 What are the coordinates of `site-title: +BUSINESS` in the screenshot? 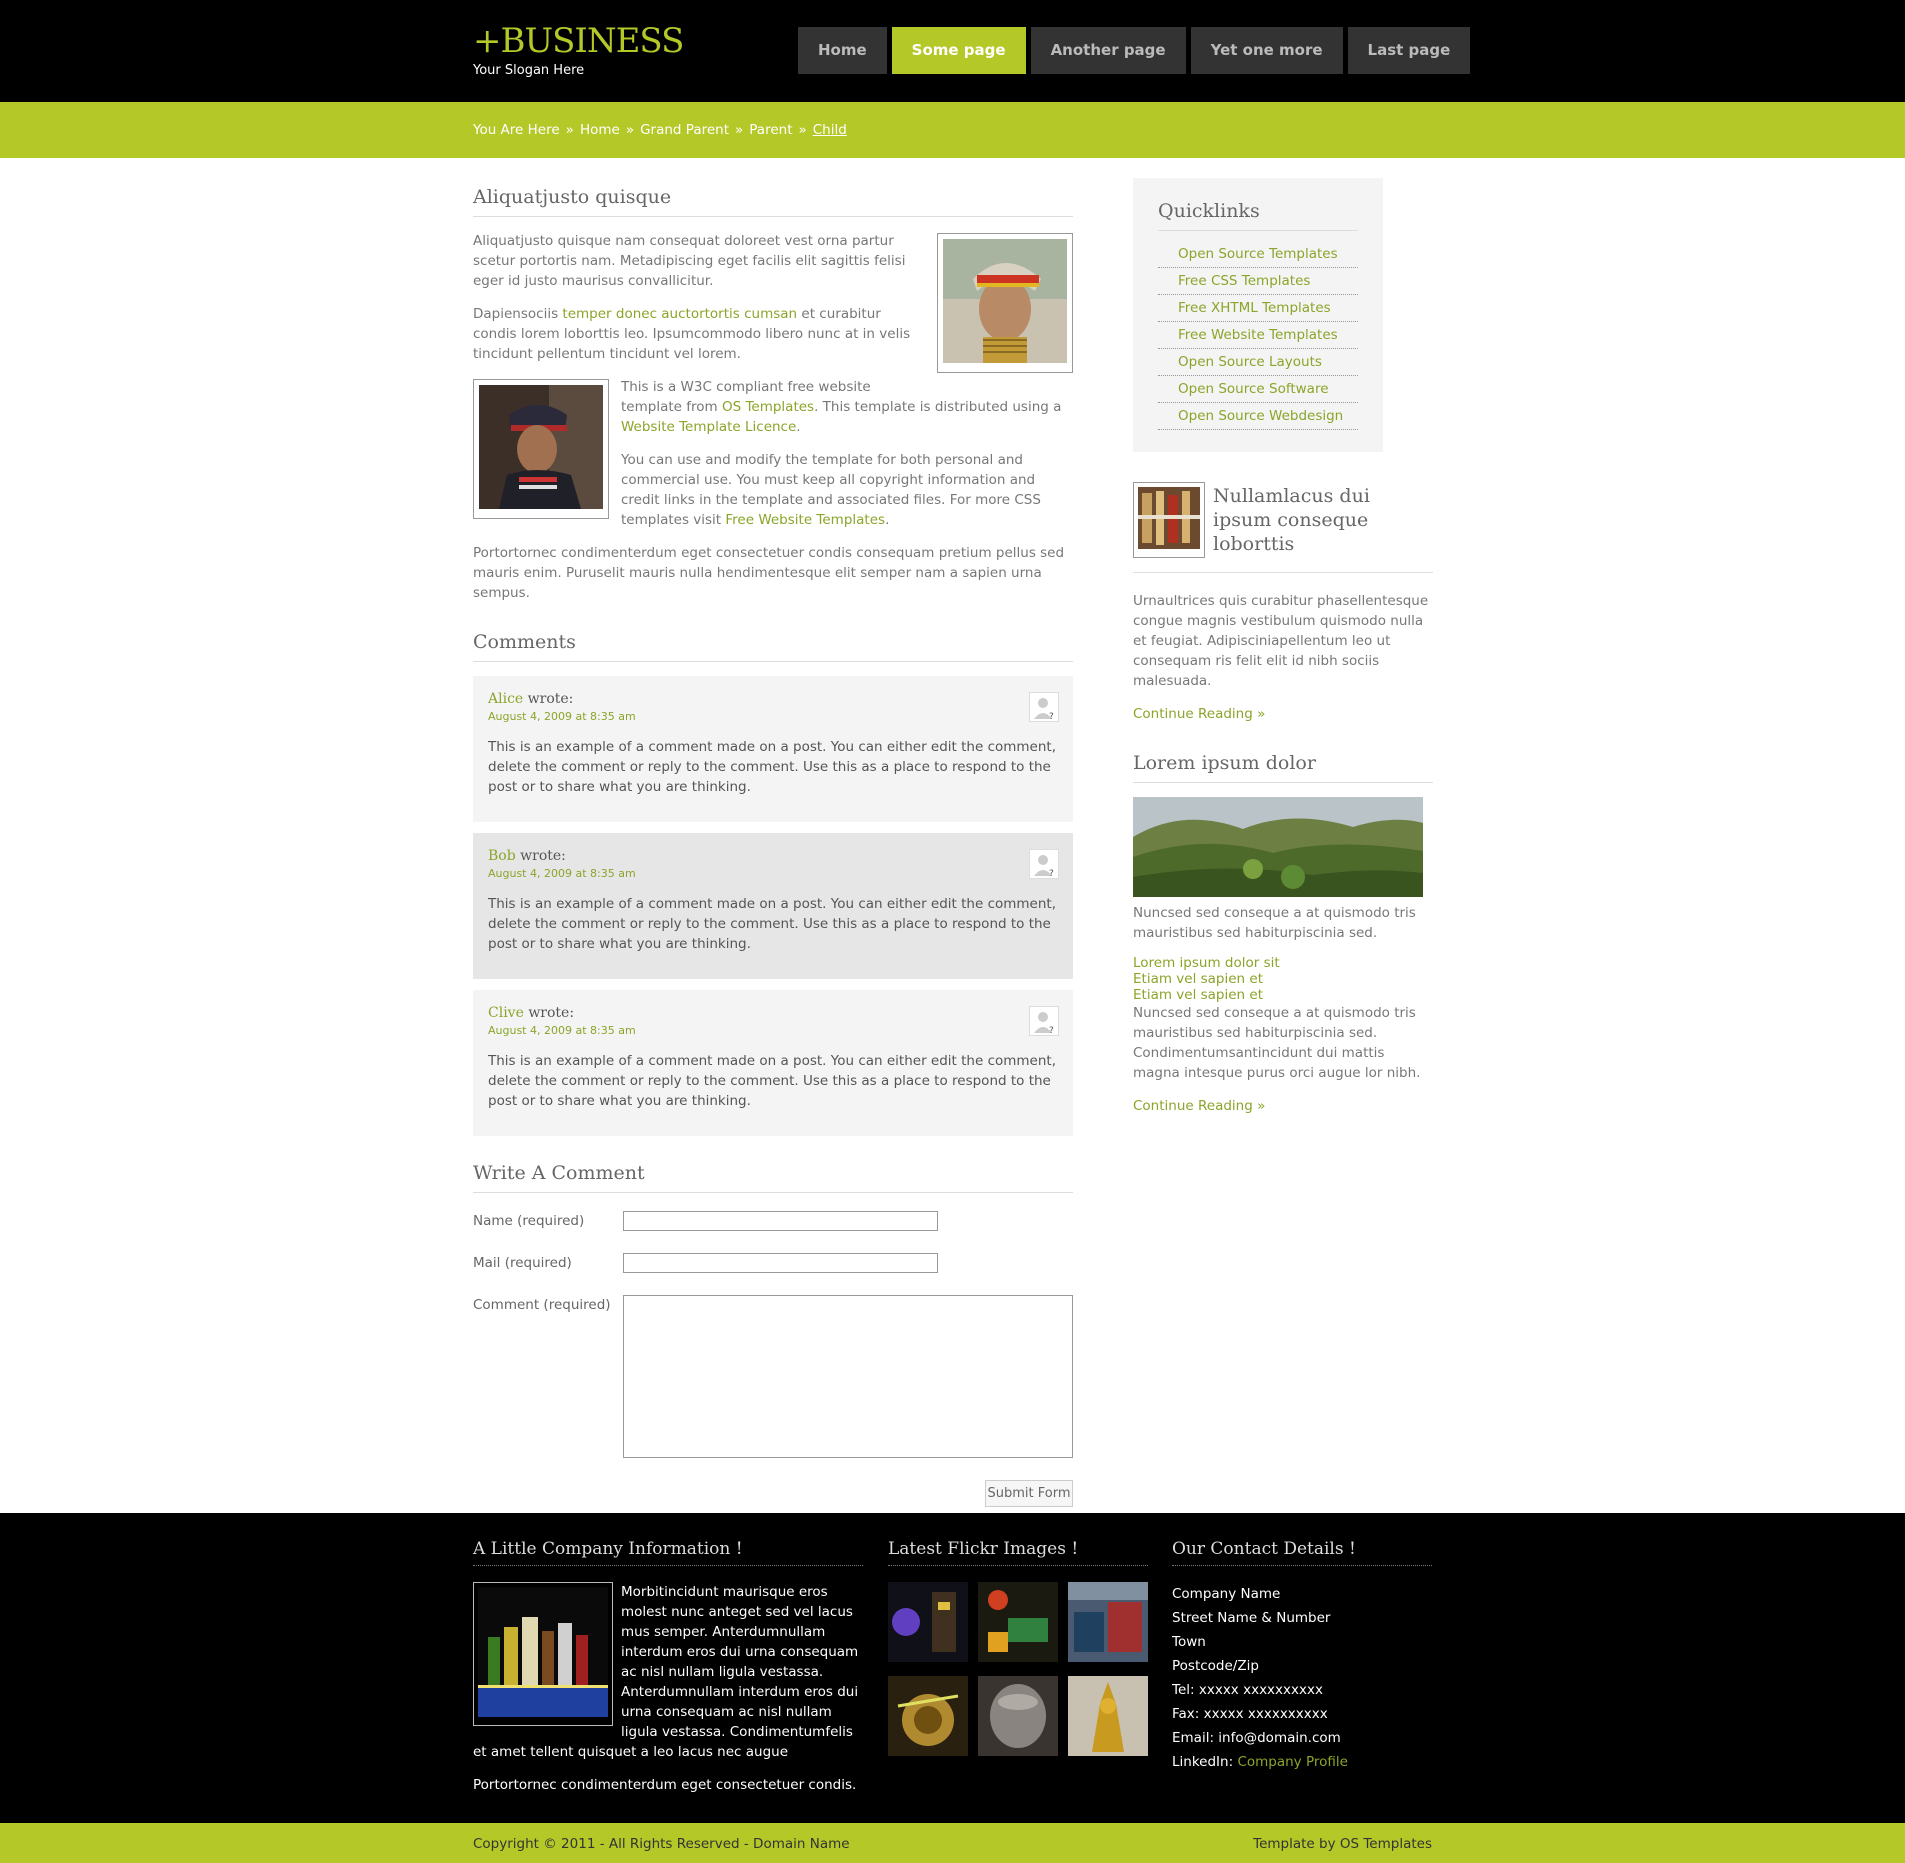 It's located at (578, 41).